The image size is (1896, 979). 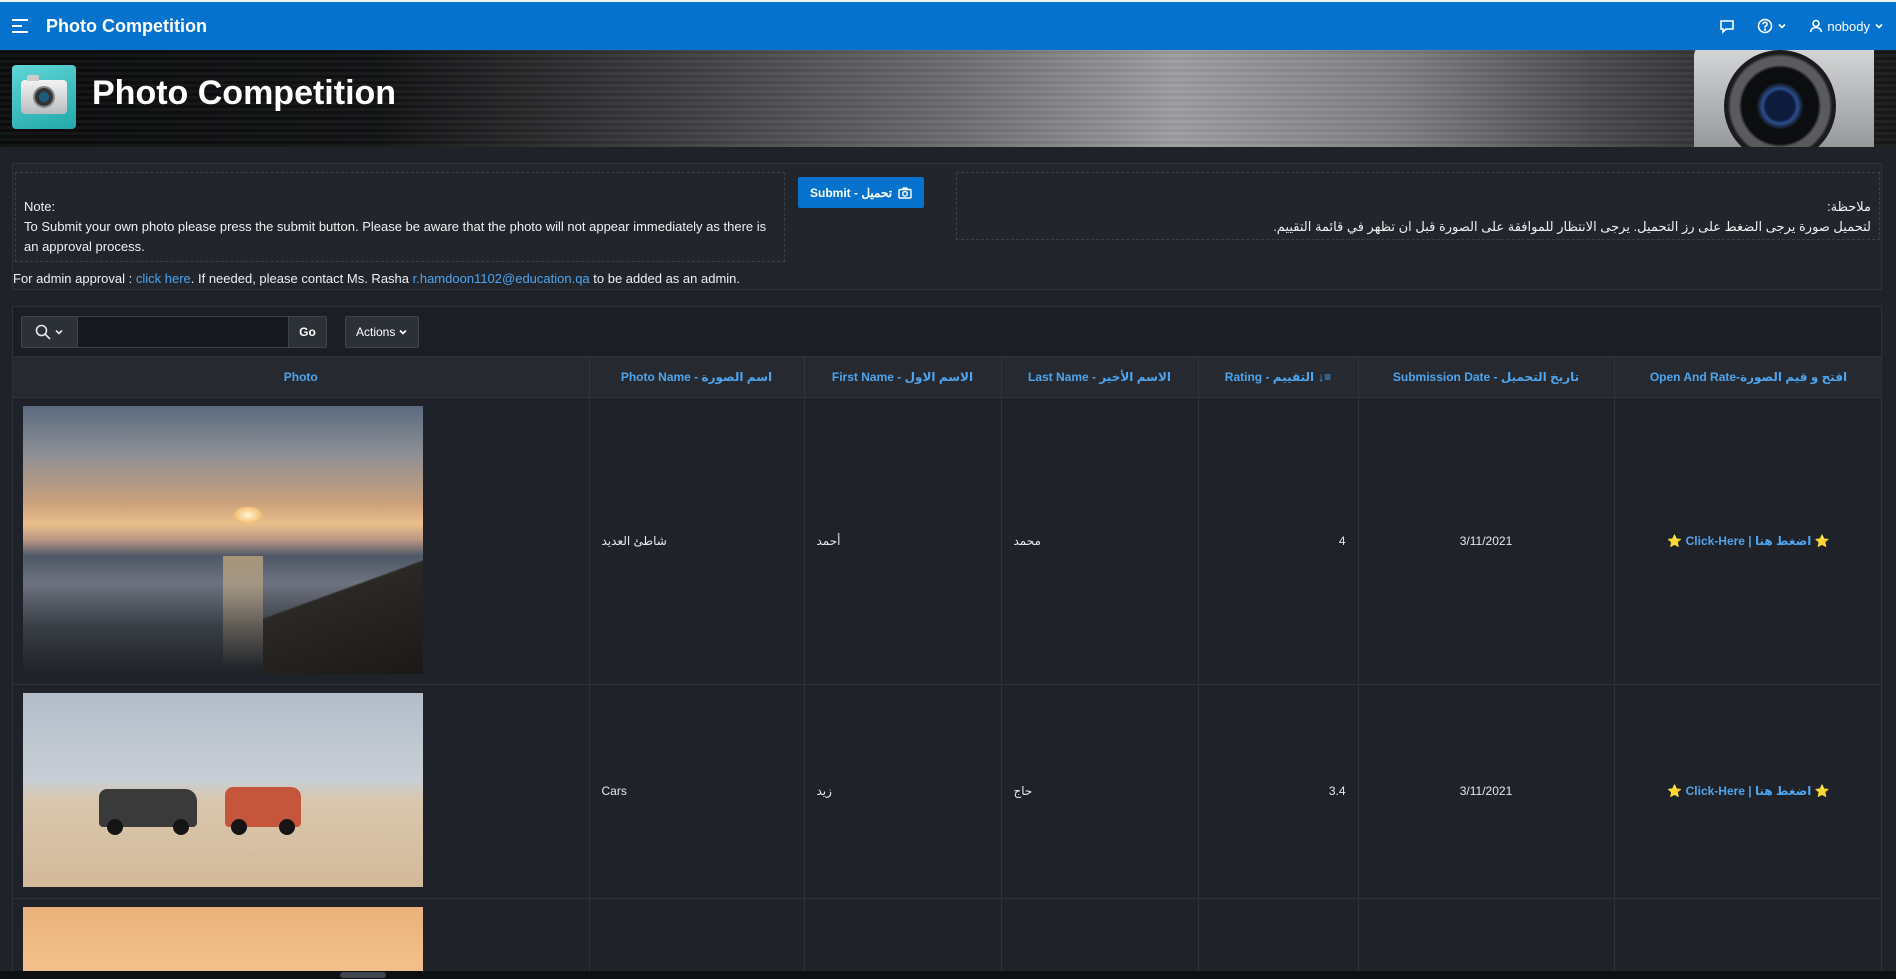 I want to click on cell-first-name, so click(x=903, y=938).